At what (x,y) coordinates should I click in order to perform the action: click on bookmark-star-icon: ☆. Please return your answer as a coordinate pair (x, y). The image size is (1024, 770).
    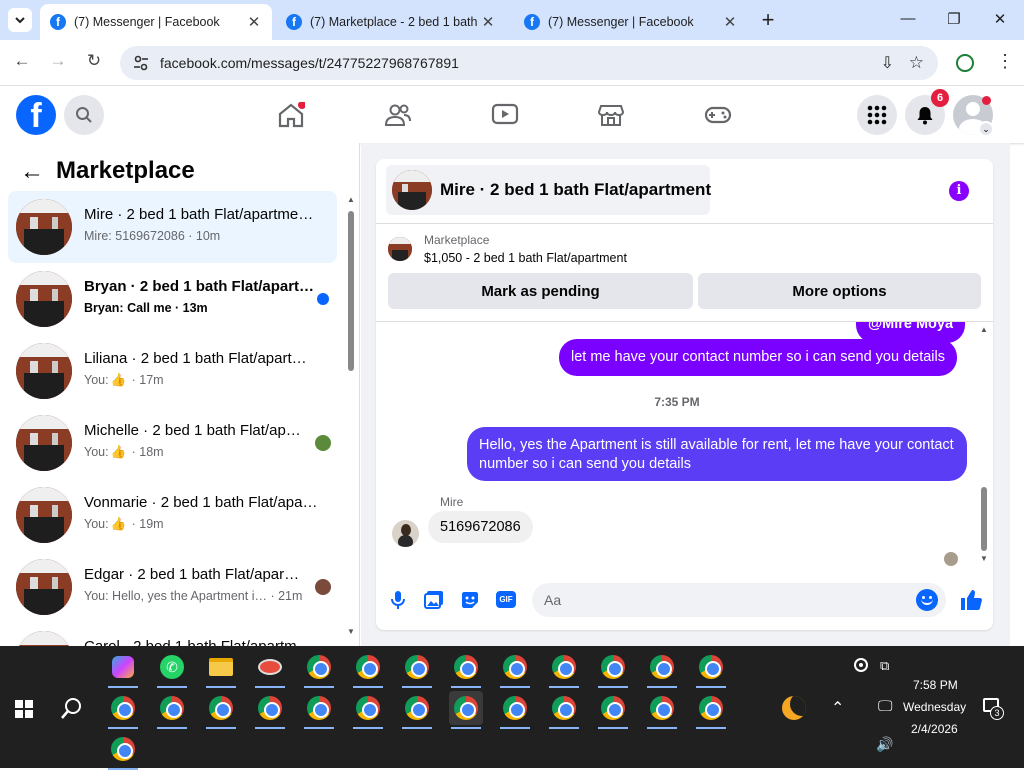
    Looking at the image, I should click on (916, 63).